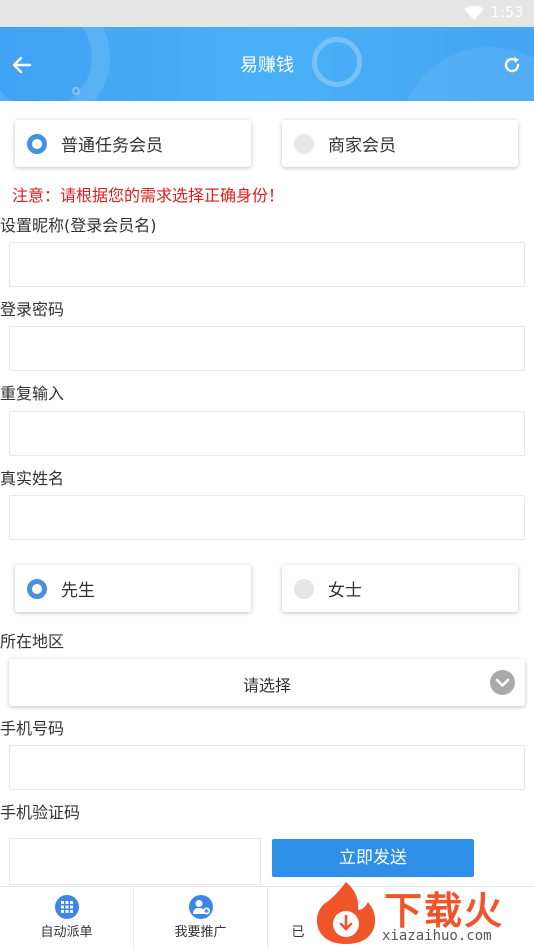 This screenshot has height=949, width=534. I want to click on flame-logo-icon, so click(346, 913).